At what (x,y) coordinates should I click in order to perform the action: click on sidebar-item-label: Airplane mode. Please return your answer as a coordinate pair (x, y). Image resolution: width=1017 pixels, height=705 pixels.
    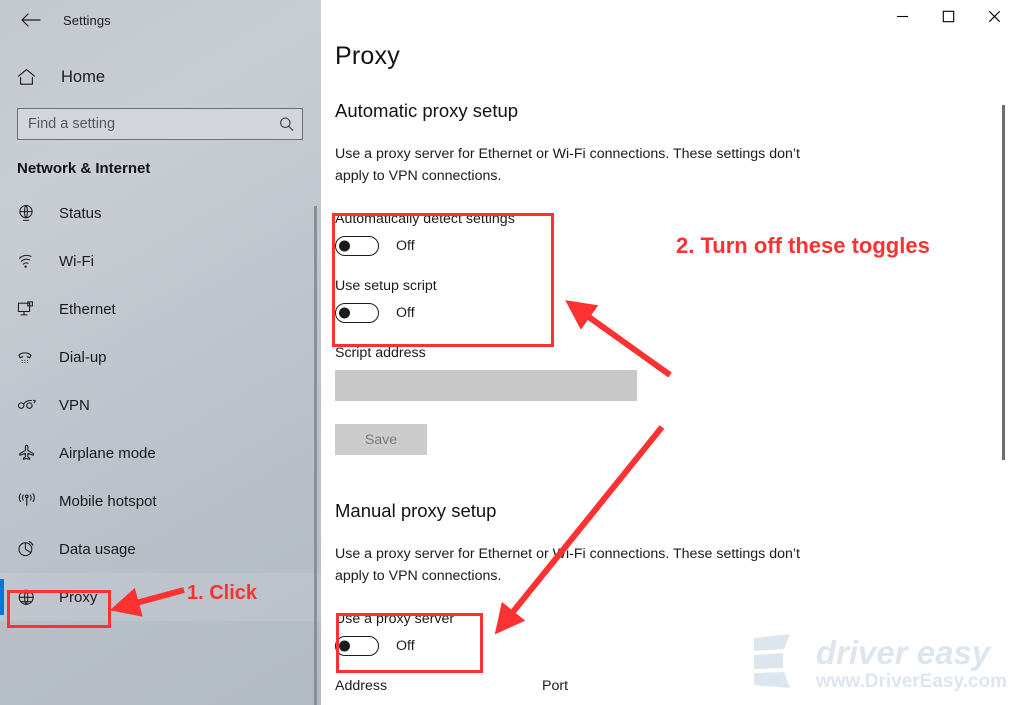
    Looking at the image, I should click on (107, 453).